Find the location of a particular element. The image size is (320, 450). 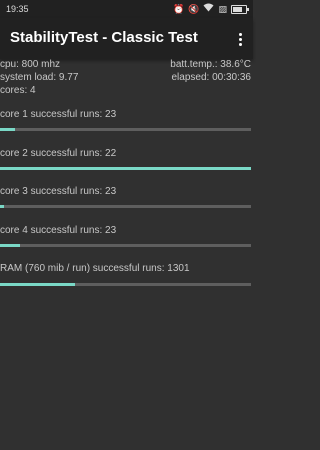

cpu-frequency: cpu: 800 mhz is located at coordinates (30, 64).